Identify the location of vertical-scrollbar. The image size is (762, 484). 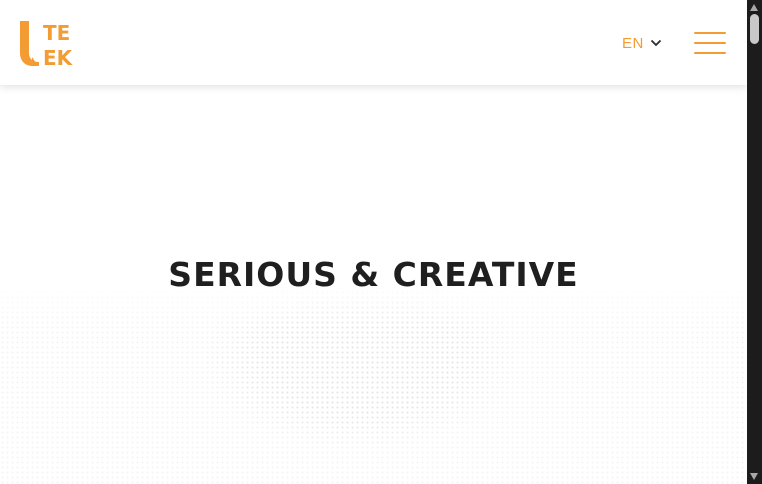
(754, 242).